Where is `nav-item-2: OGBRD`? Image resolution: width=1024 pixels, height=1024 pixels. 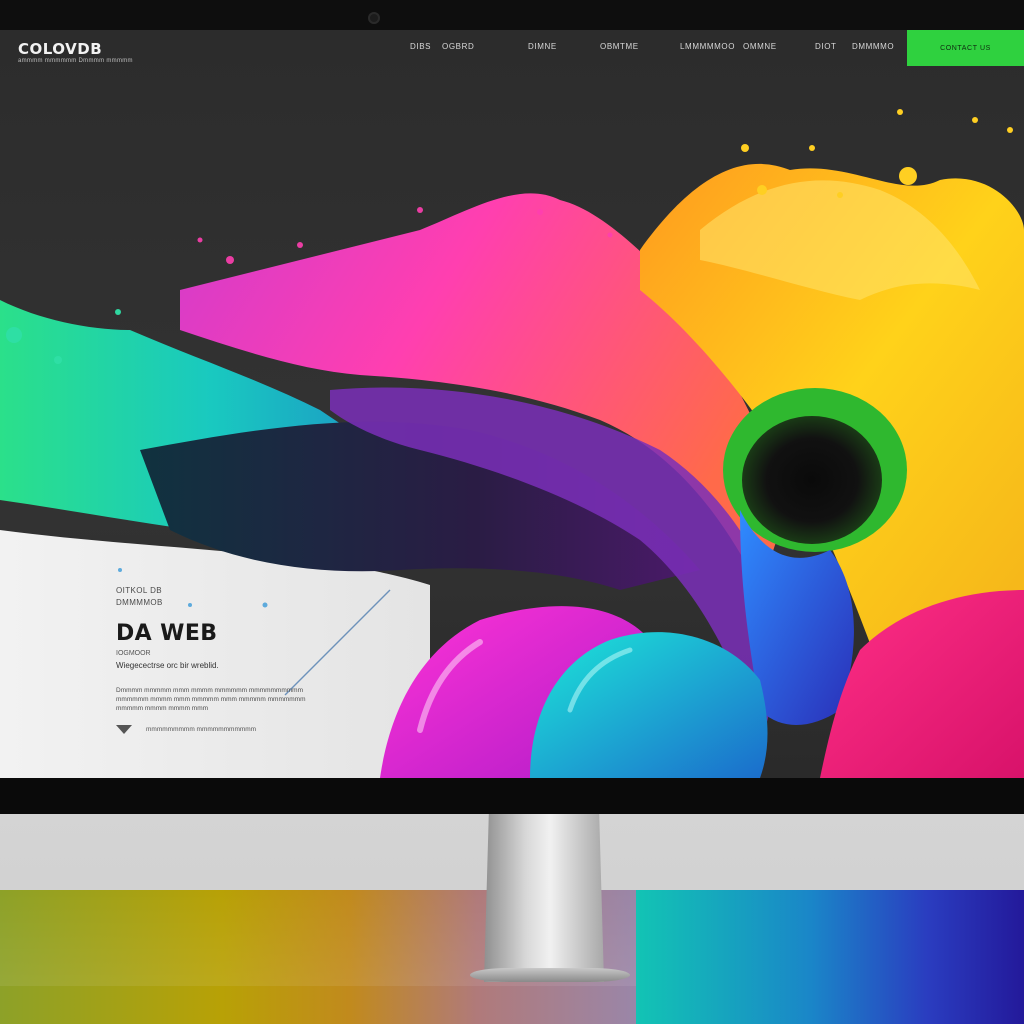
nav-item-2: OGBRD is located at coordinates (458, 46).